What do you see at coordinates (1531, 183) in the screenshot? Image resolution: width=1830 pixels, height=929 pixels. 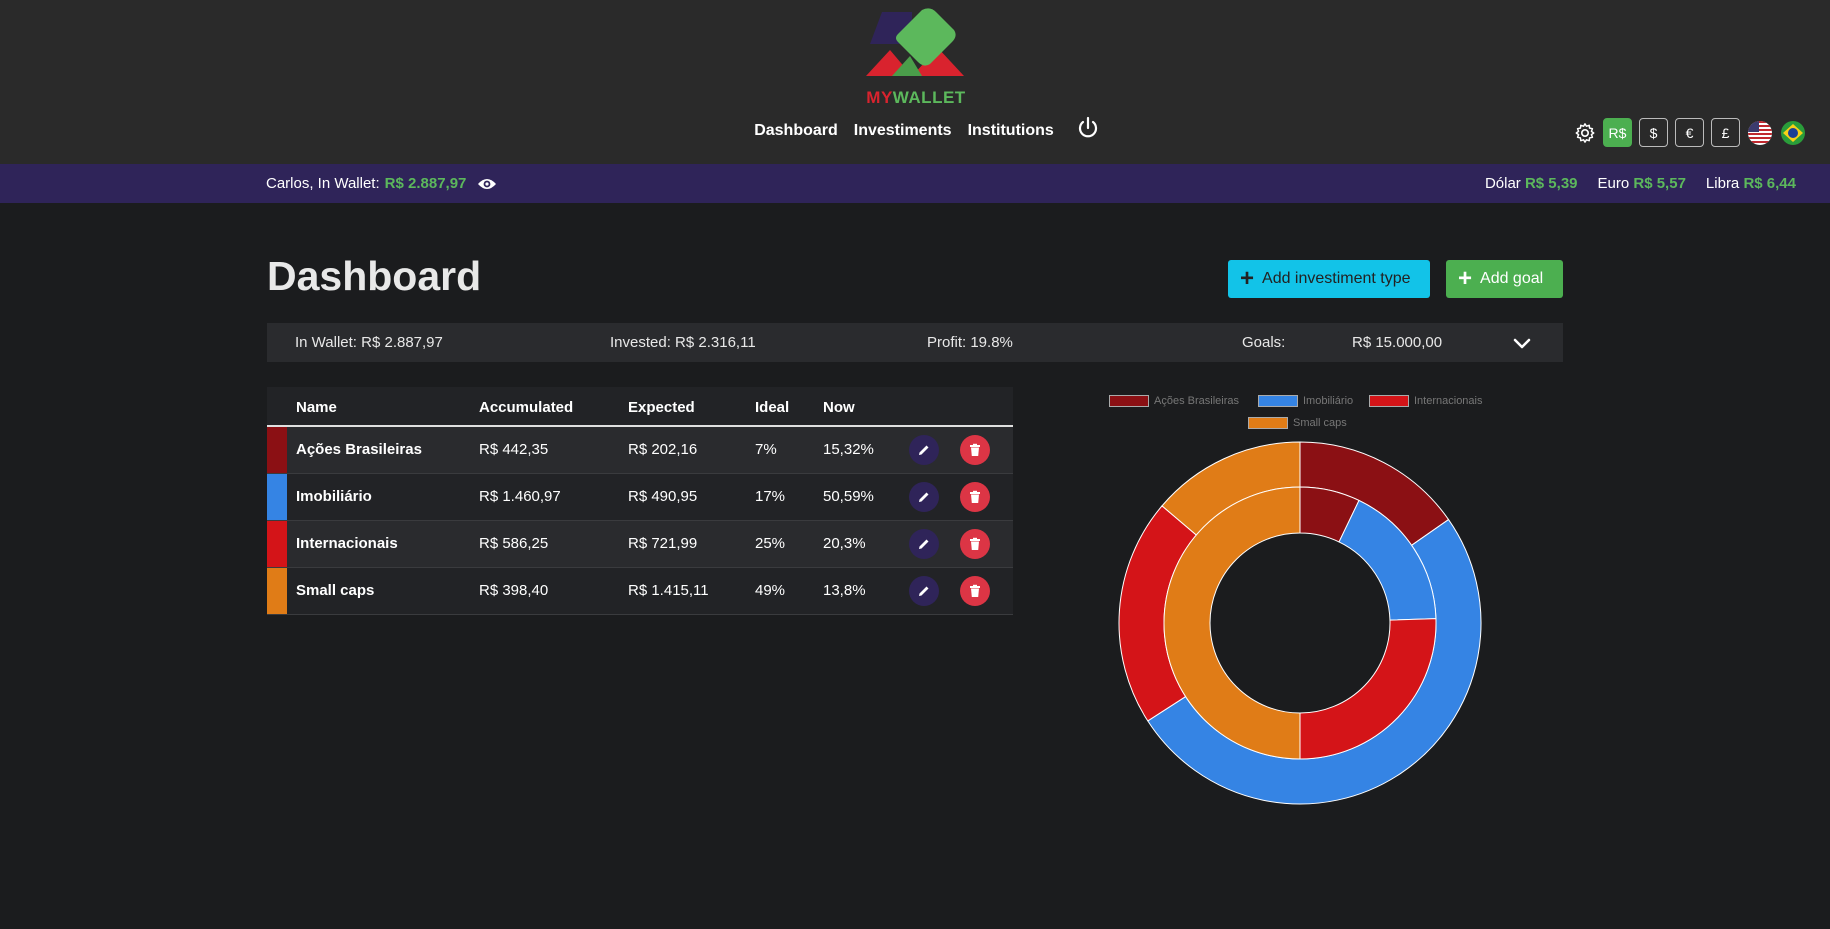 I see `rate-dolar: Dólar R$ 5,39` at bounding box center [1531, 183].